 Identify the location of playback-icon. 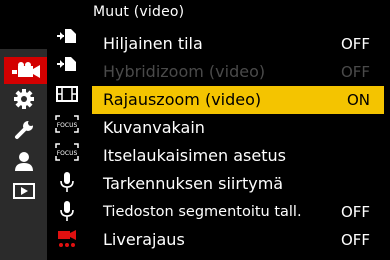
(23, 190).